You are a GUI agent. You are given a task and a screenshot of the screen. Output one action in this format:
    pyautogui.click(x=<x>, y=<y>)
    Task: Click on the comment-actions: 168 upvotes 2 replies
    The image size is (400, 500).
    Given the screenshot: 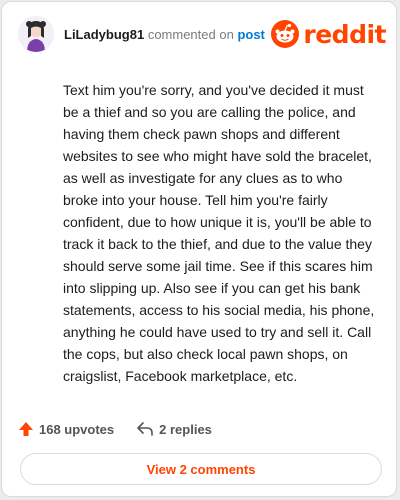 What is the action you would take?
    pyautogui.click(x=115, y=429)
    